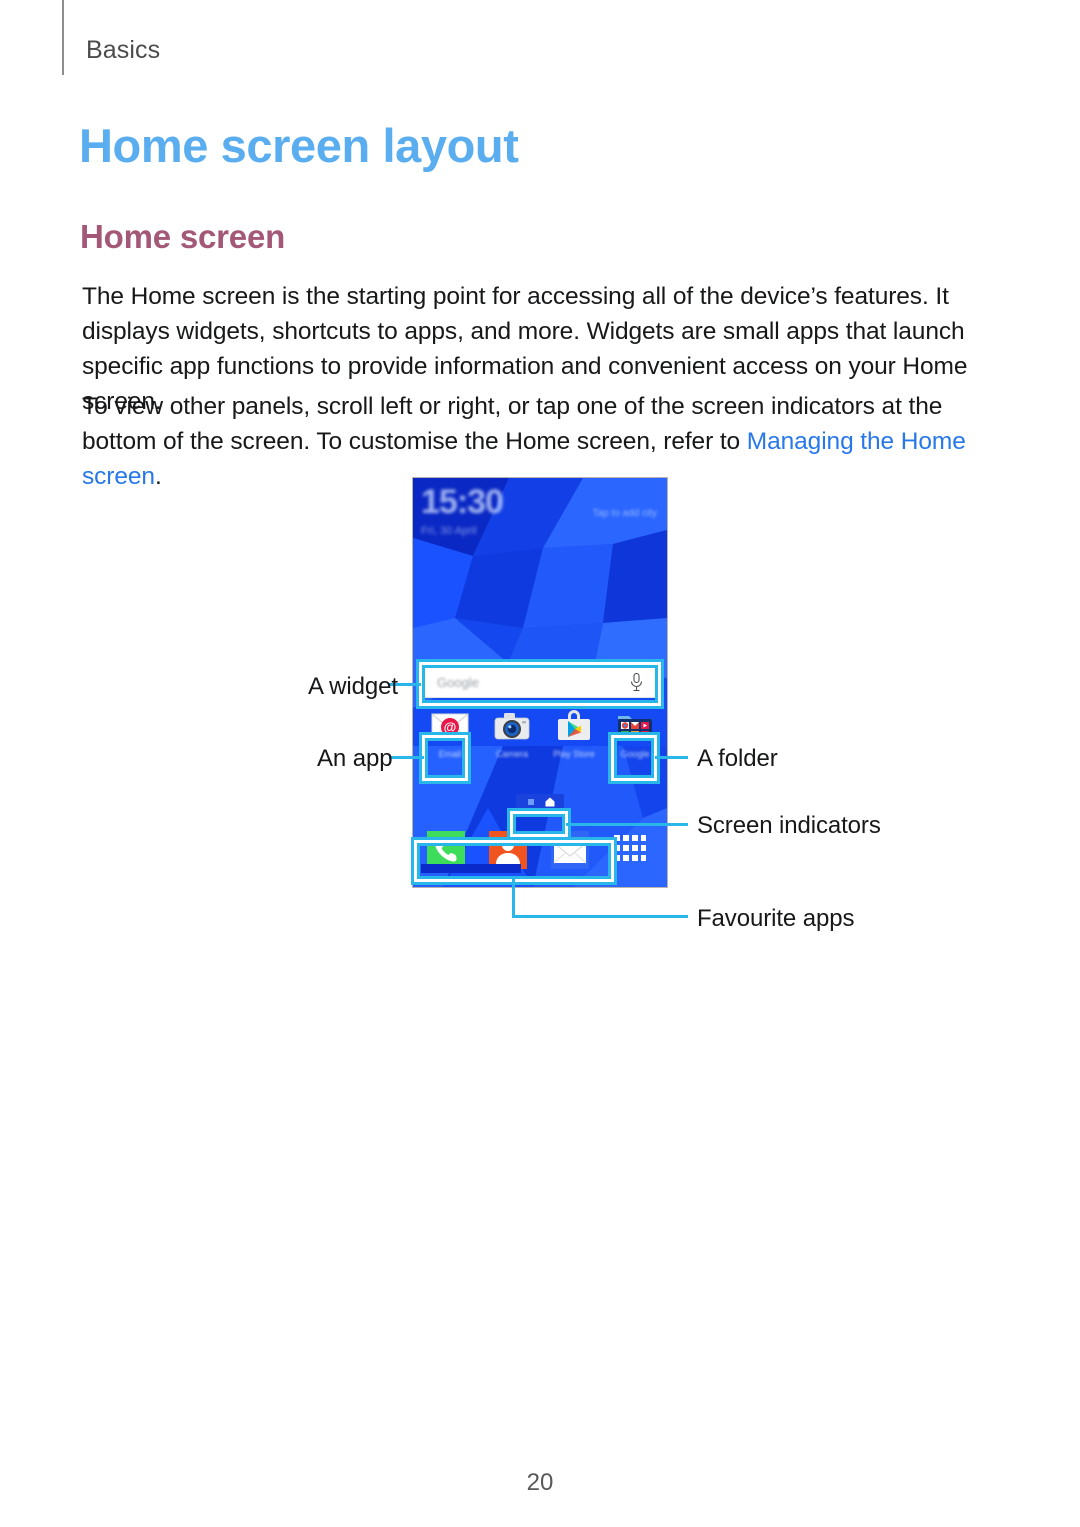 The height and width of the screenshot is (1527, 1080). Describe the element at coordinates (539, 824) in the screenshot. I see `highlight-indicators` at that location.